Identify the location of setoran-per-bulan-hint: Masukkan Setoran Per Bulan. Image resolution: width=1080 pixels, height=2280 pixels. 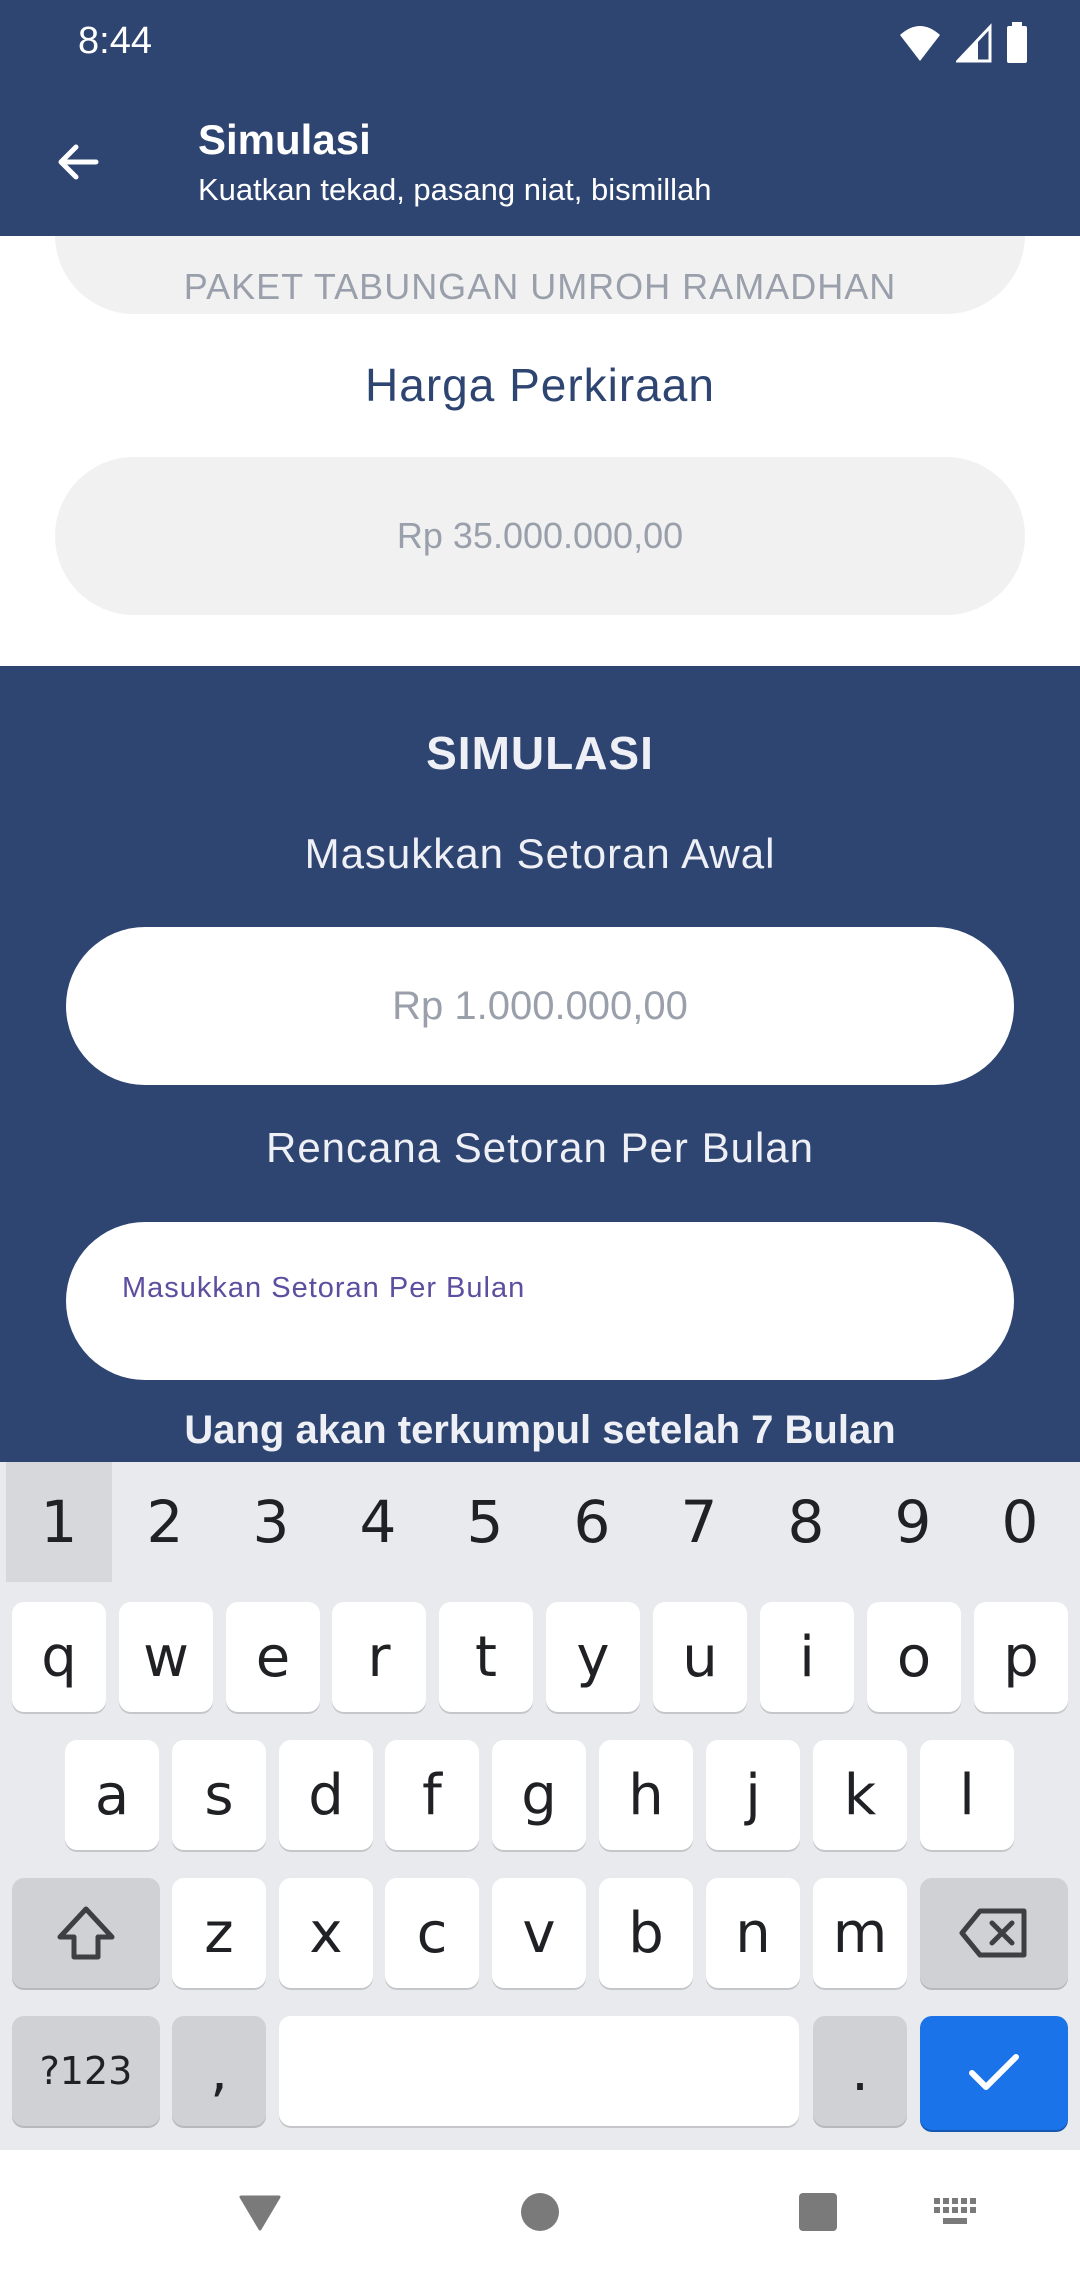
(324, 1288).